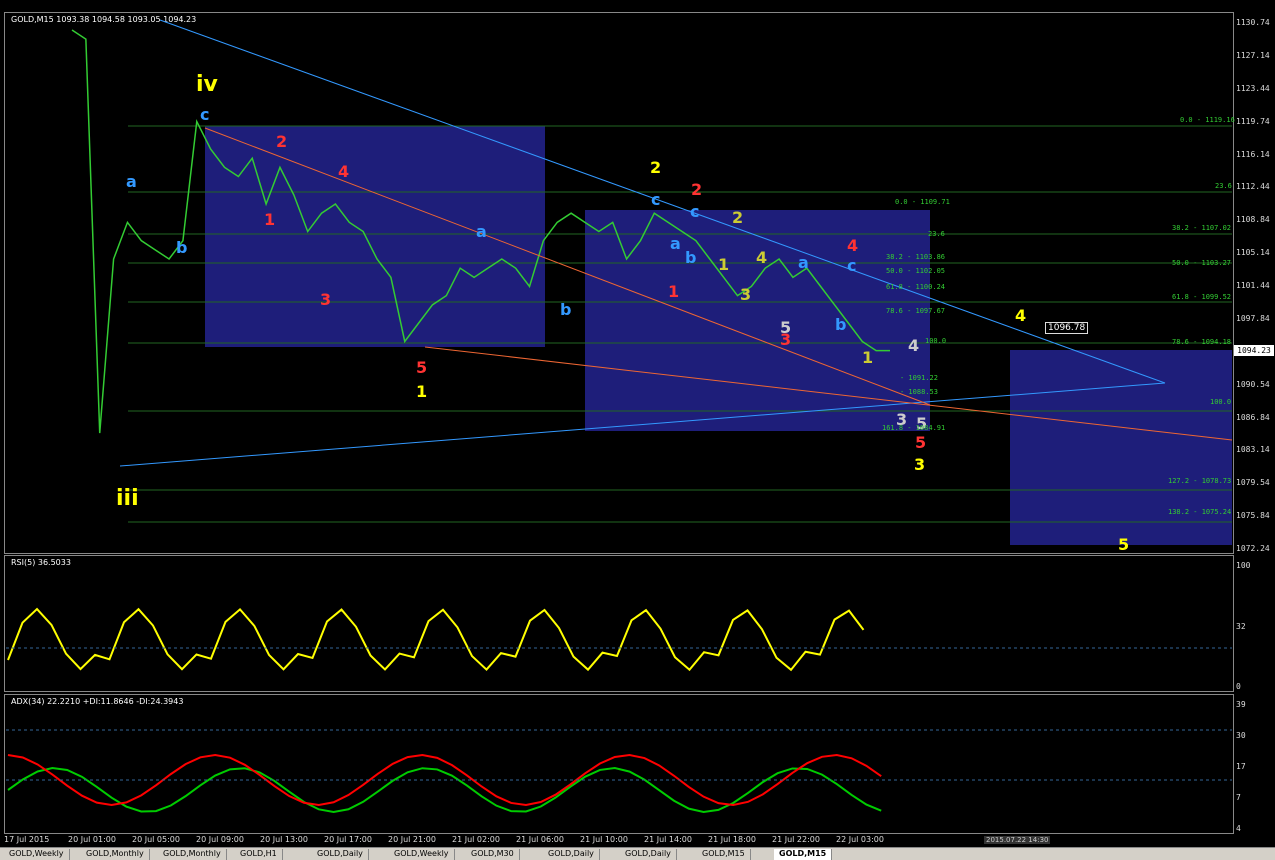 This screenshot has width=1275, height=860. Describe the element at coordinates (1202, 297) in the screenshot. I see `fib-level-label: 61.8 - 1099.52` at that location.